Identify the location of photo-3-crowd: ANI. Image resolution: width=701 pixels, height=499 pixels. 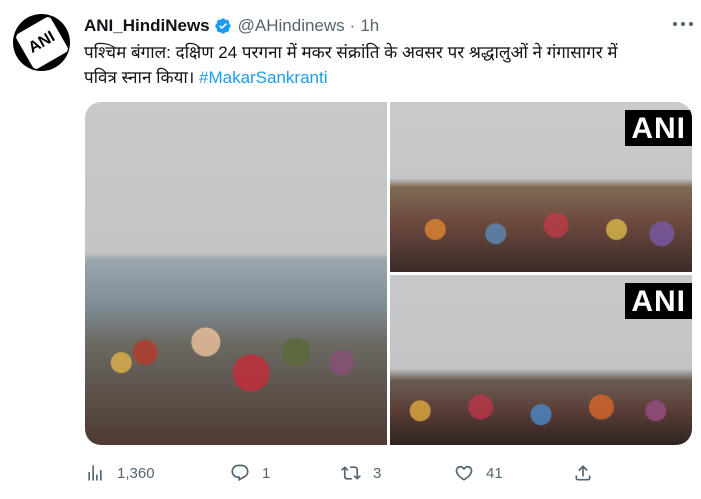
(541, 360).